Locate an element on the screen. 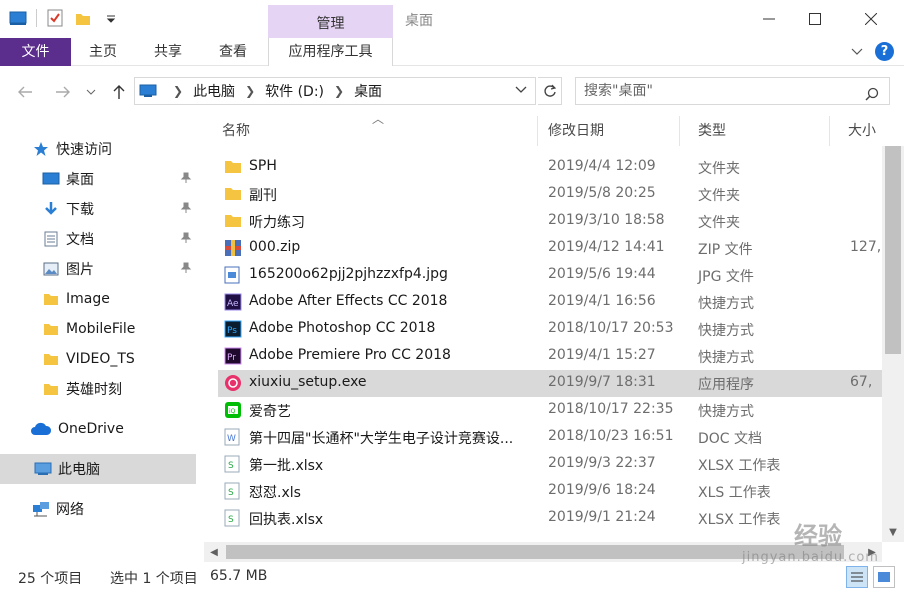 The height and width of the screenshot is (592, 904). file-name: 第一批.xlsx is located at coordinates (286, 466).